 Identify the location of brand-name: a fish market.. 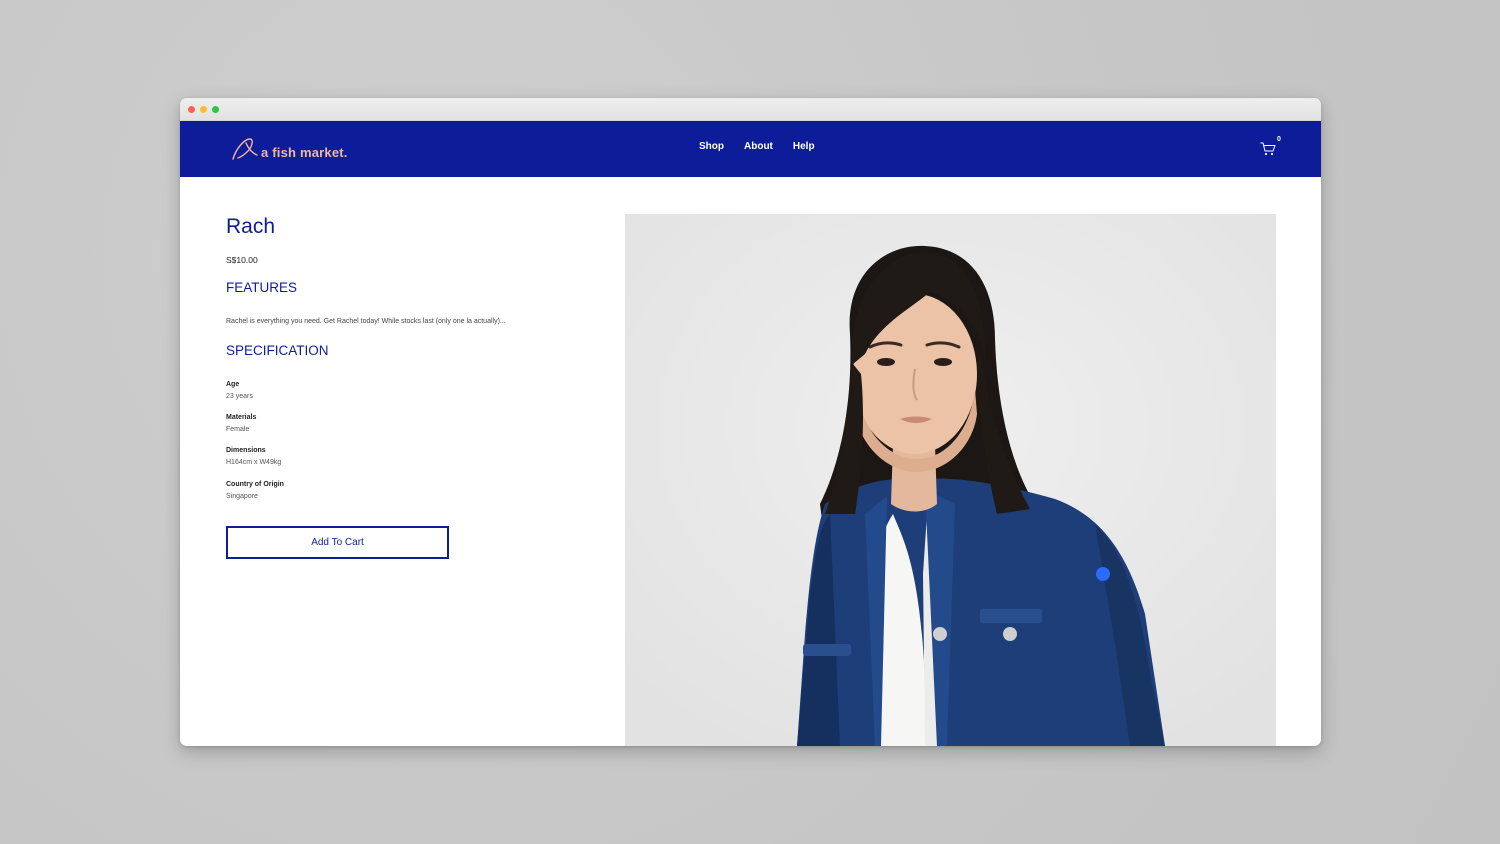
(304, 152).